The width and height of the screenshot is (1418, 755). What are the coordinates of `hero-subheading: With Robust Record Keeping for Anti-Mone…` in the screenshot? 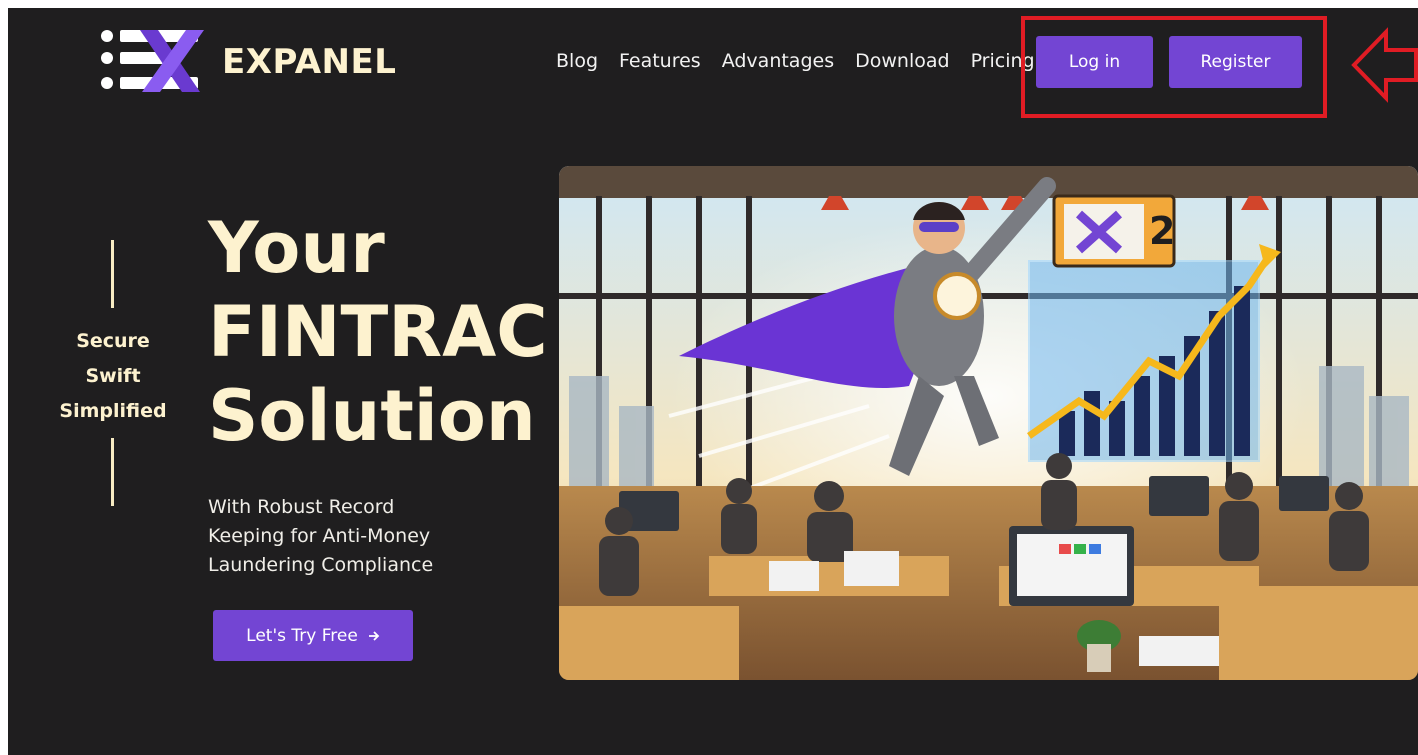 It's located at (321, 536).